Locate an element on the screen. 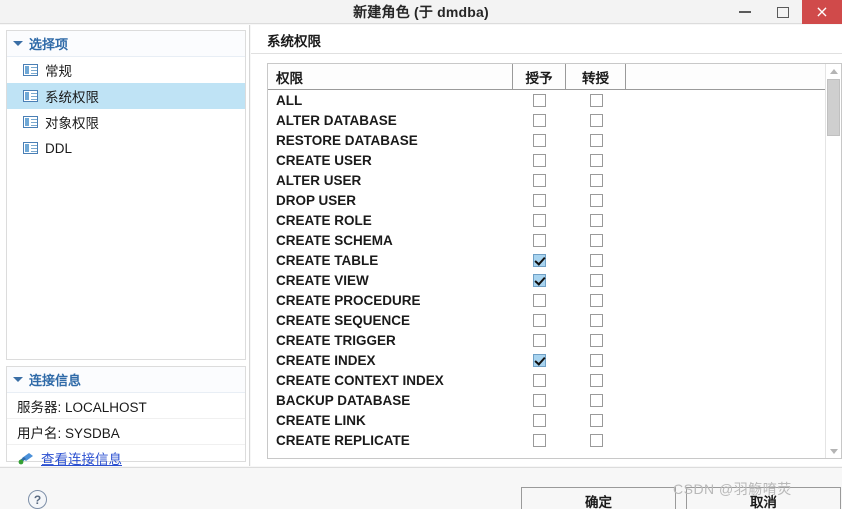 The height and width of the screenshot is (509, 842). table-row: ALL is located at coordinates (546, 100).